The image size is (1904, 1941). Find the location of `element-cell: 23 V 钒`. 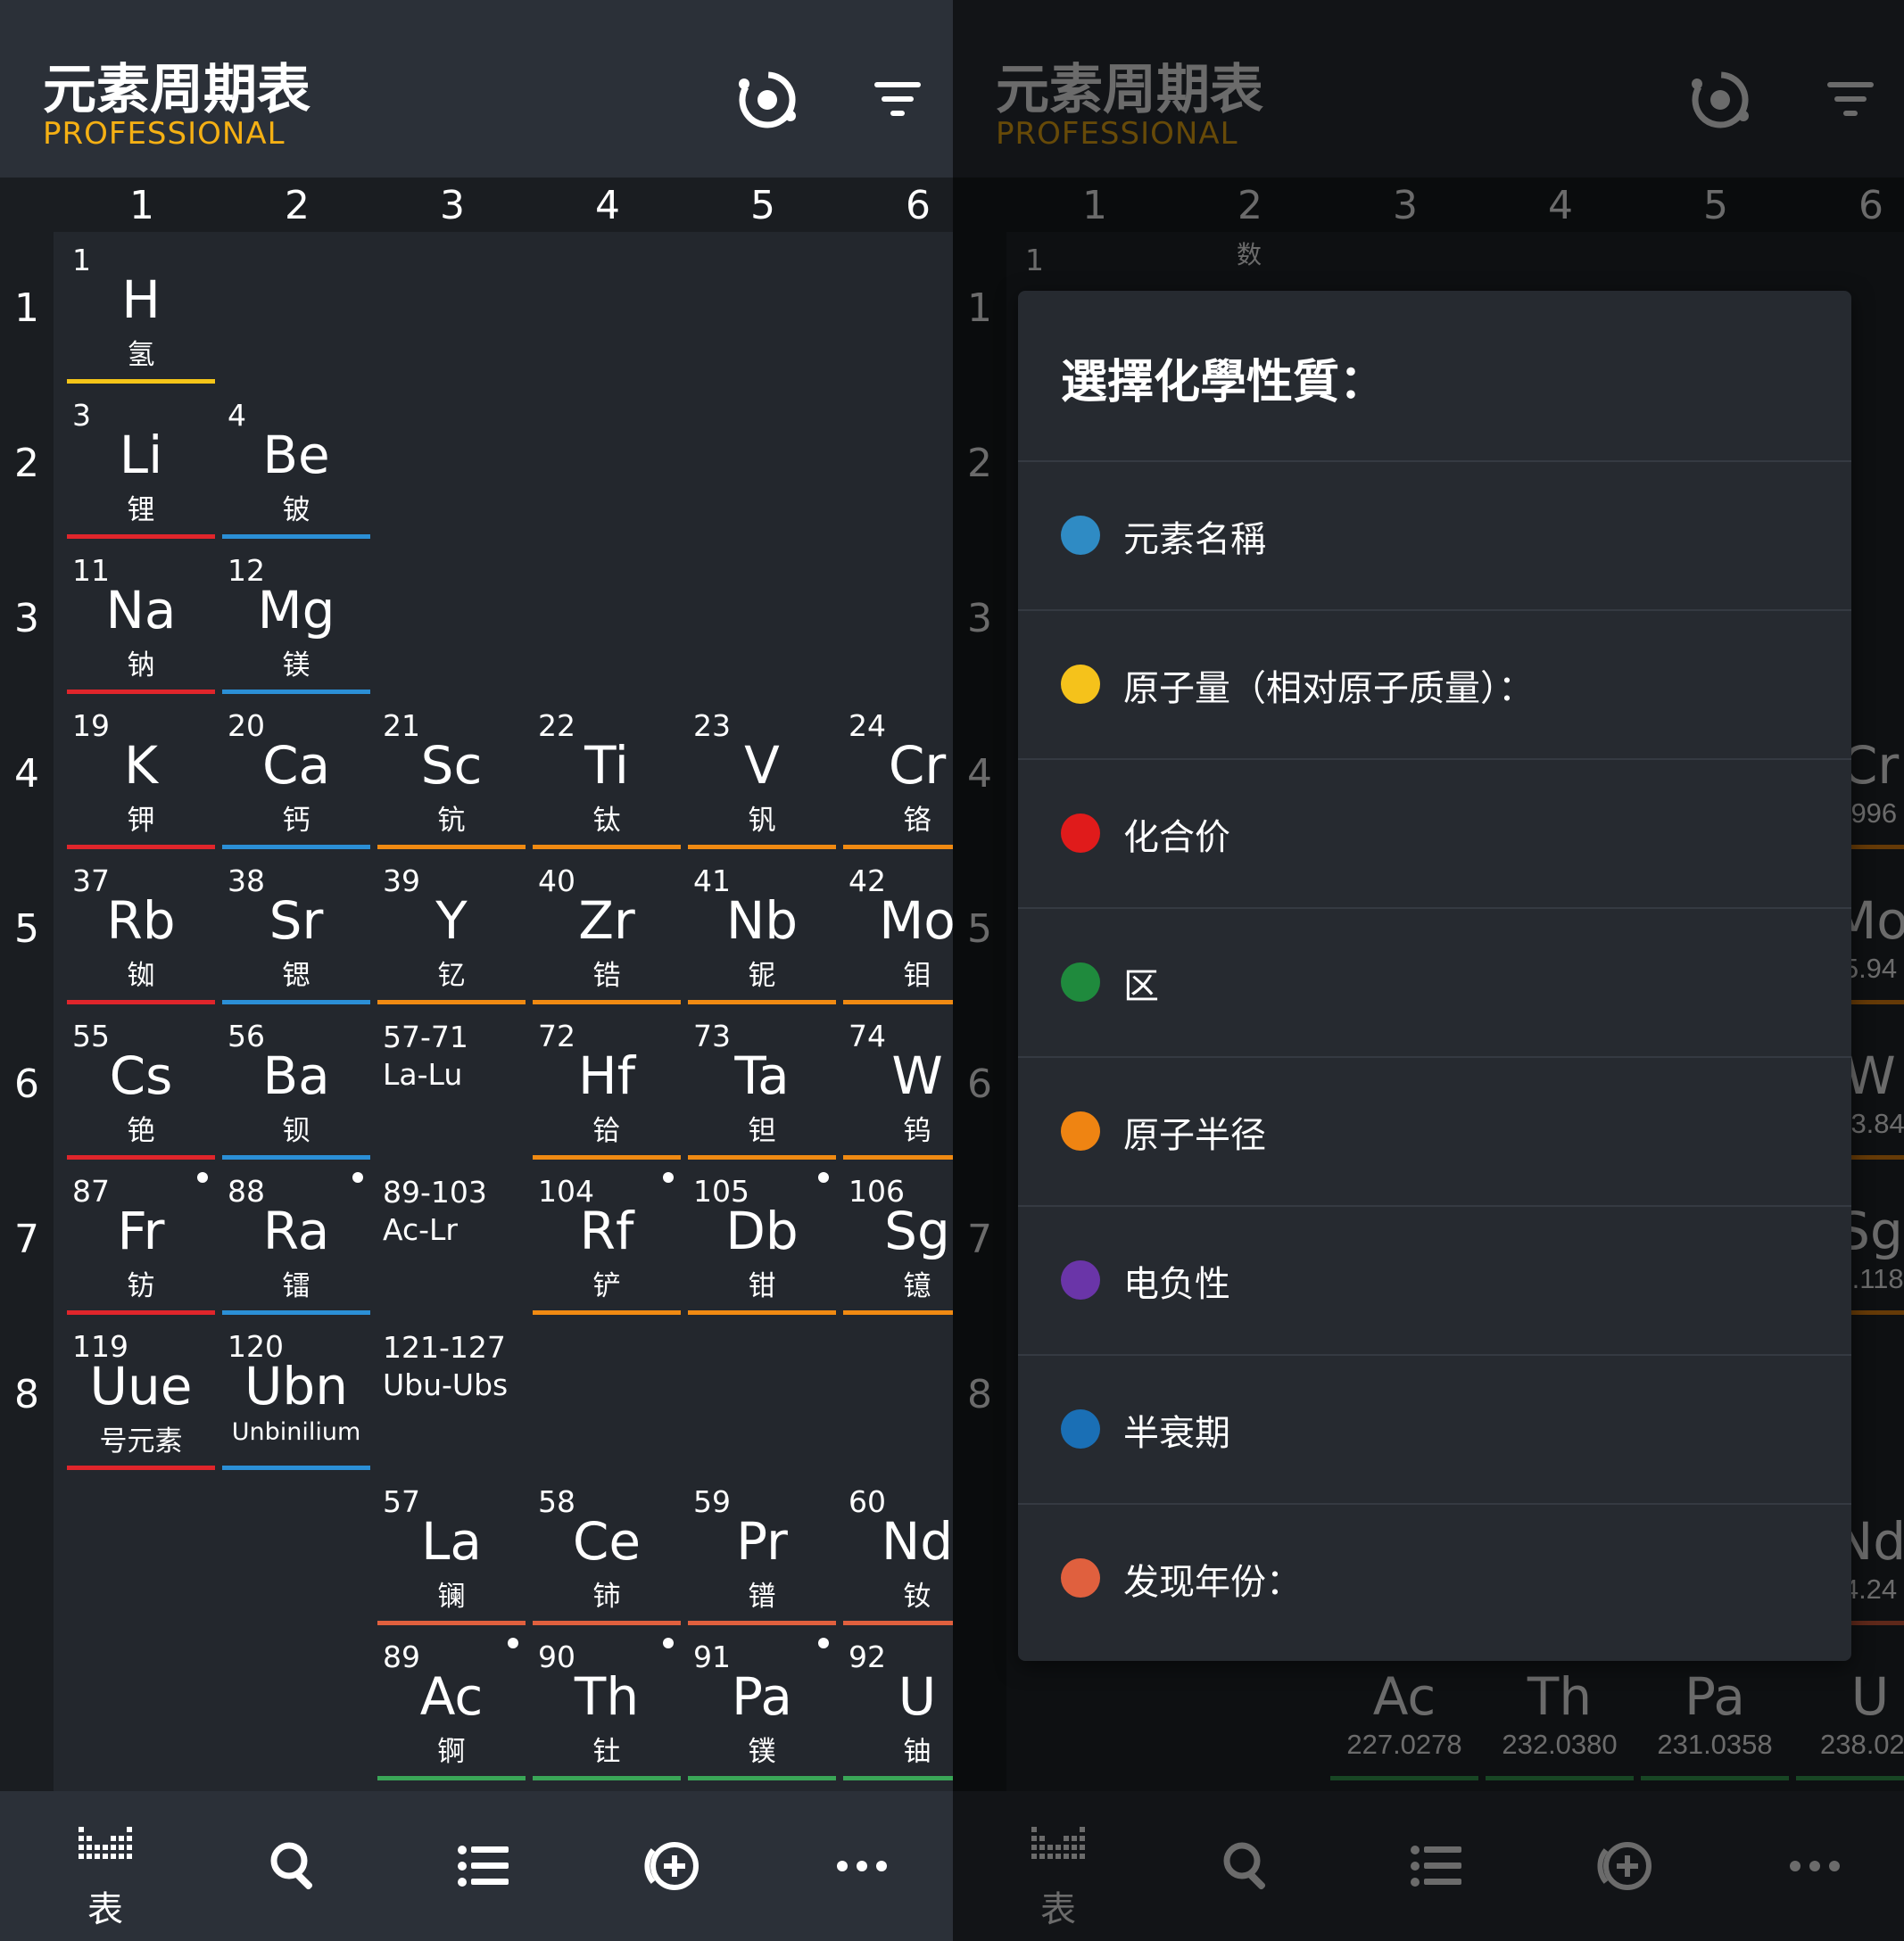

element-cell: 23 V 钒 is located at coordinates (762, 773).